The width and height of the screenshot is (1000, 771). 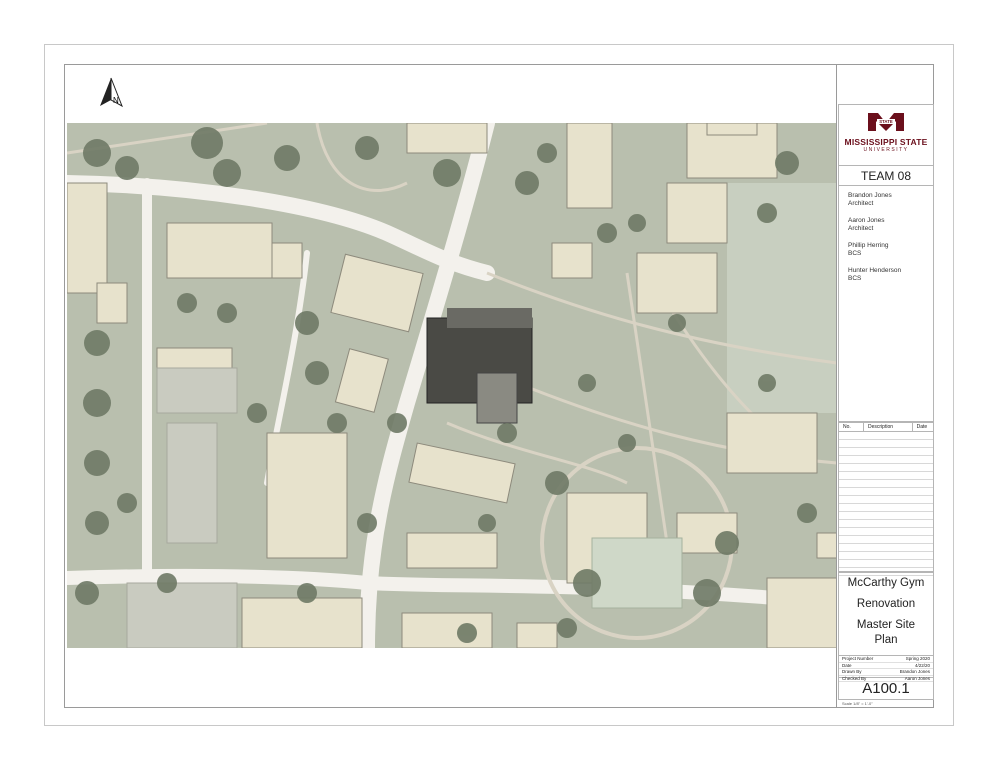 What do you see at coordinates (886, 604) in the screenshot?
I see `title-line-2: Renovation` at bounding box center [886, 604].